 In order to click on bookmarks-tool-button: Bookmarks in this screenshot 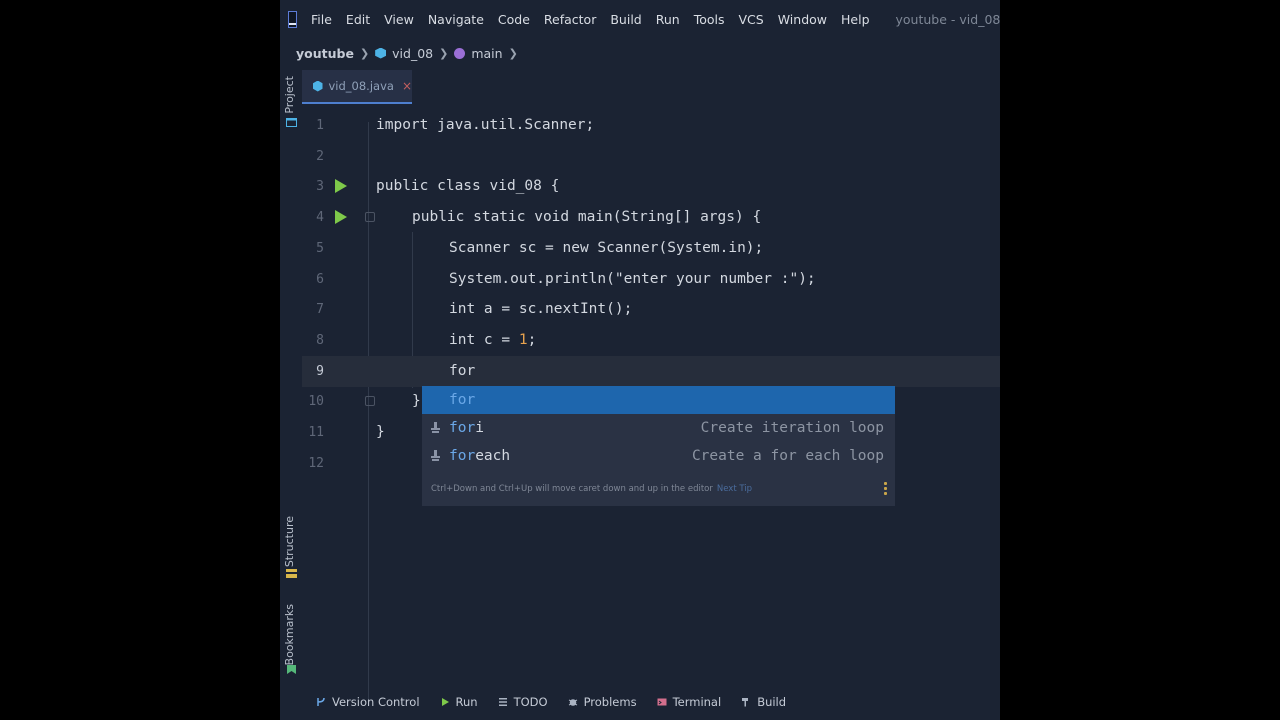, I will do `click(289, 634)`.